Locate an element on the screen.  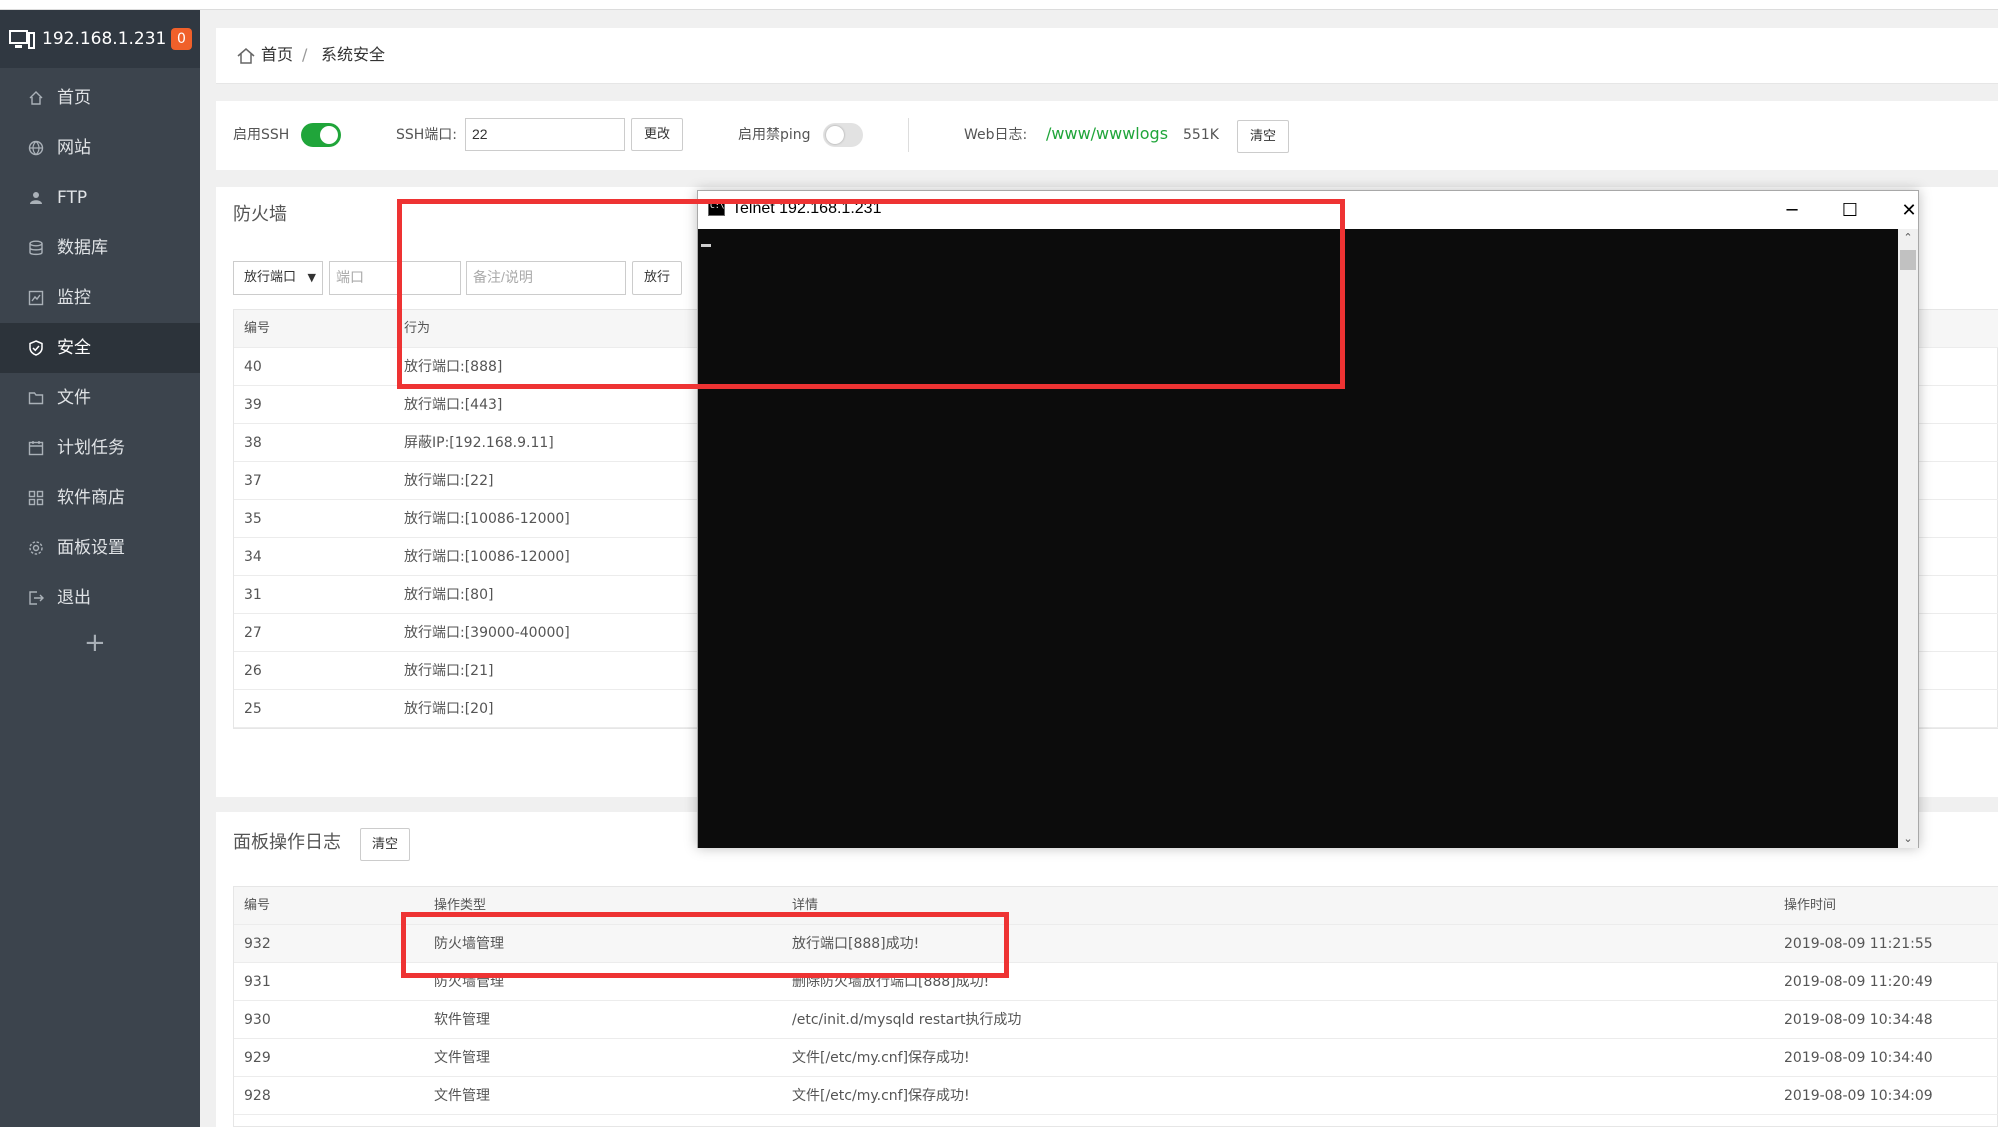
sidebar-item: 数据库 is located at coordinates (100, 248).